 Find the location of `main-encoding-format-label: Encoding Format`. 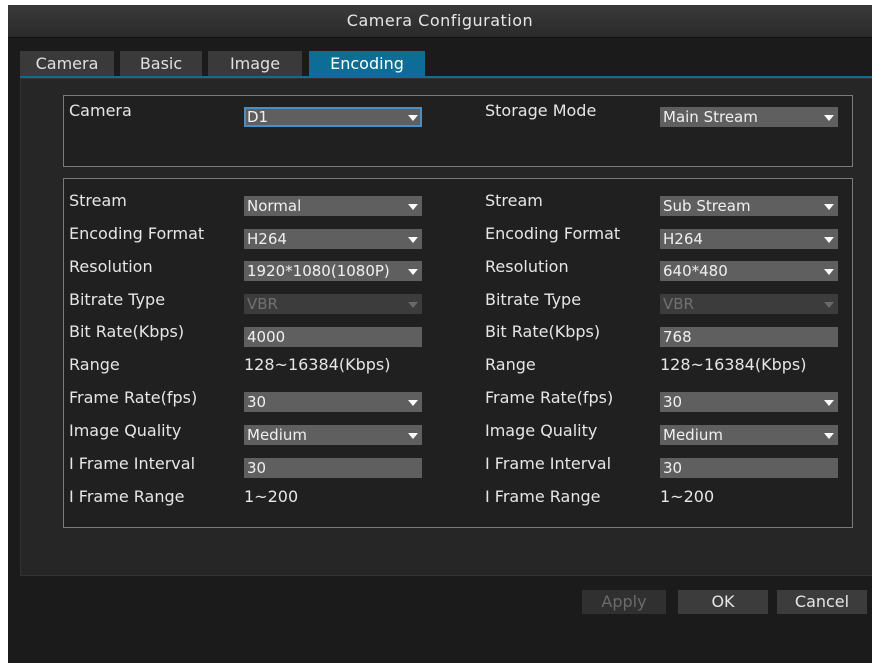

main-encoding-format-label: Encoding Format is located at coordinates (137, 233).